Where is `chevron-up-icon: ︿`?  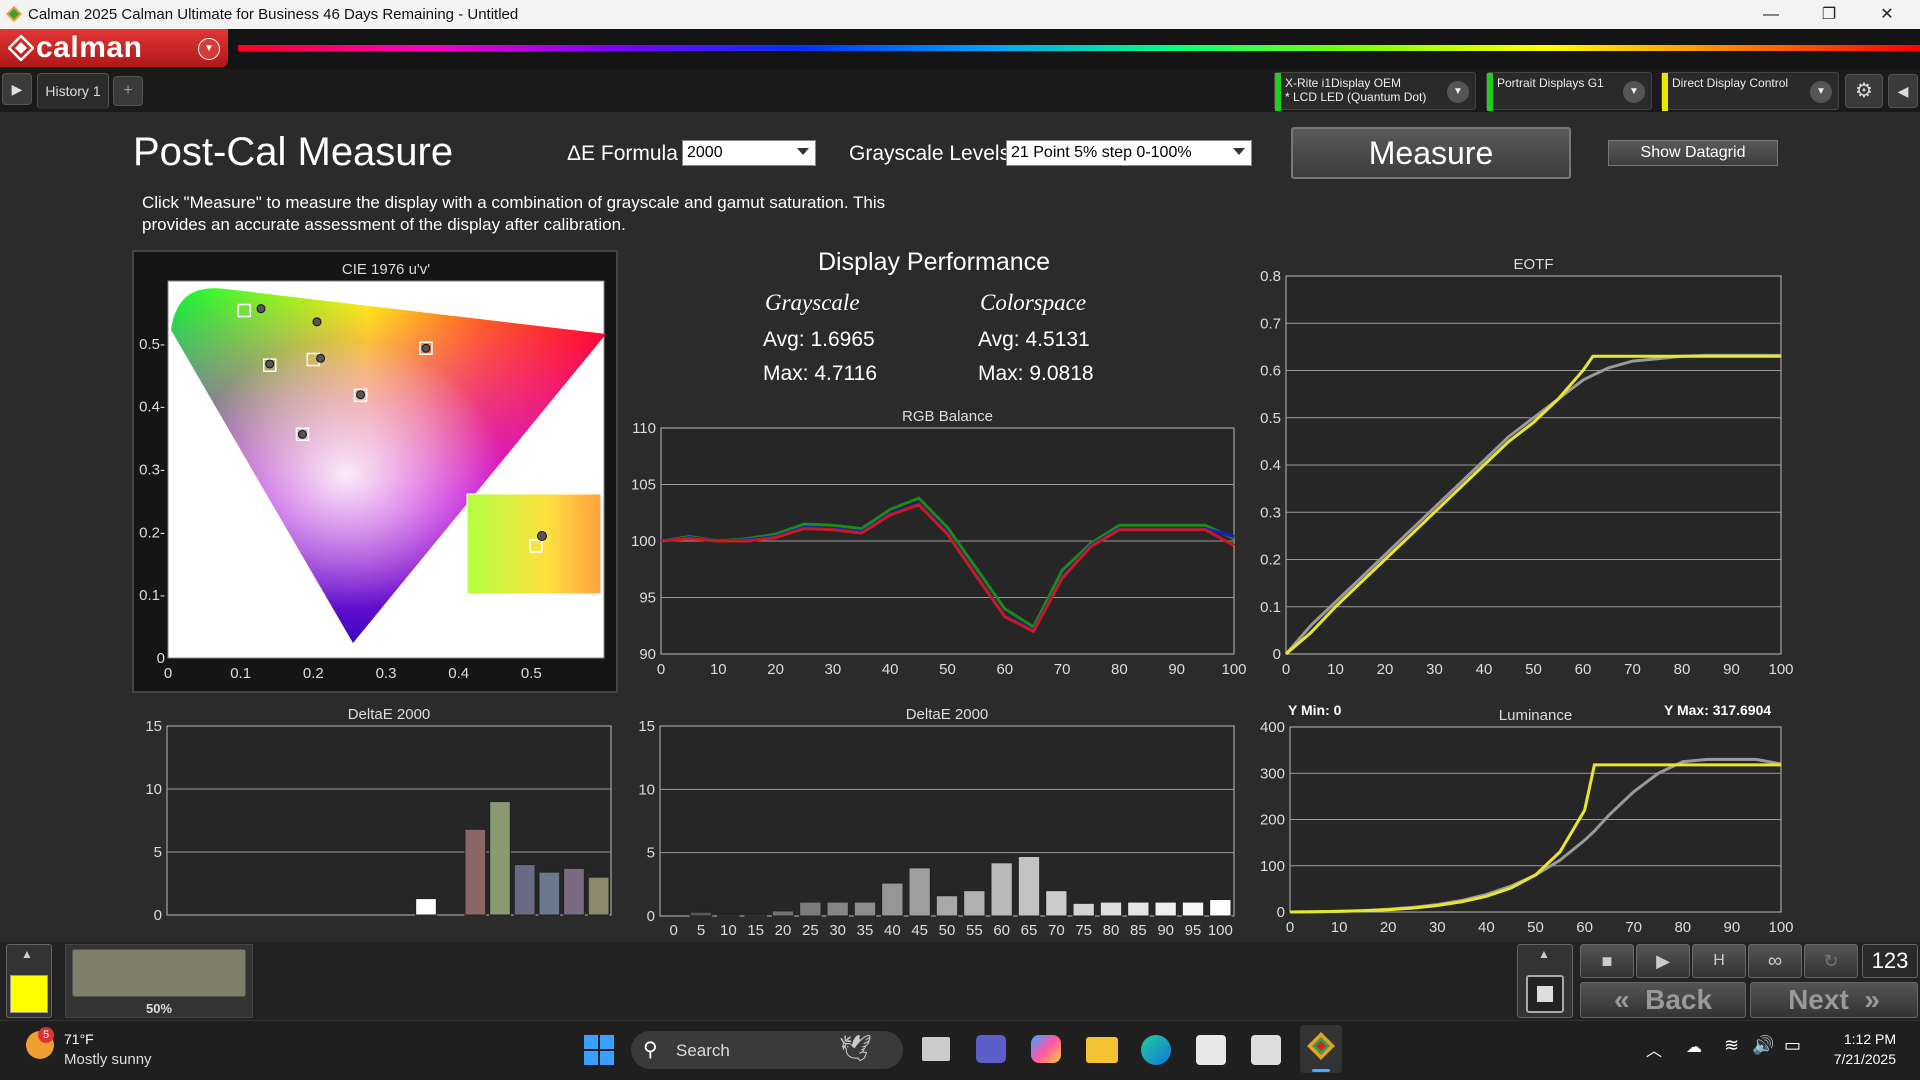
chevron-up-icon: ︿ is located at coordinates (1654, 1049).